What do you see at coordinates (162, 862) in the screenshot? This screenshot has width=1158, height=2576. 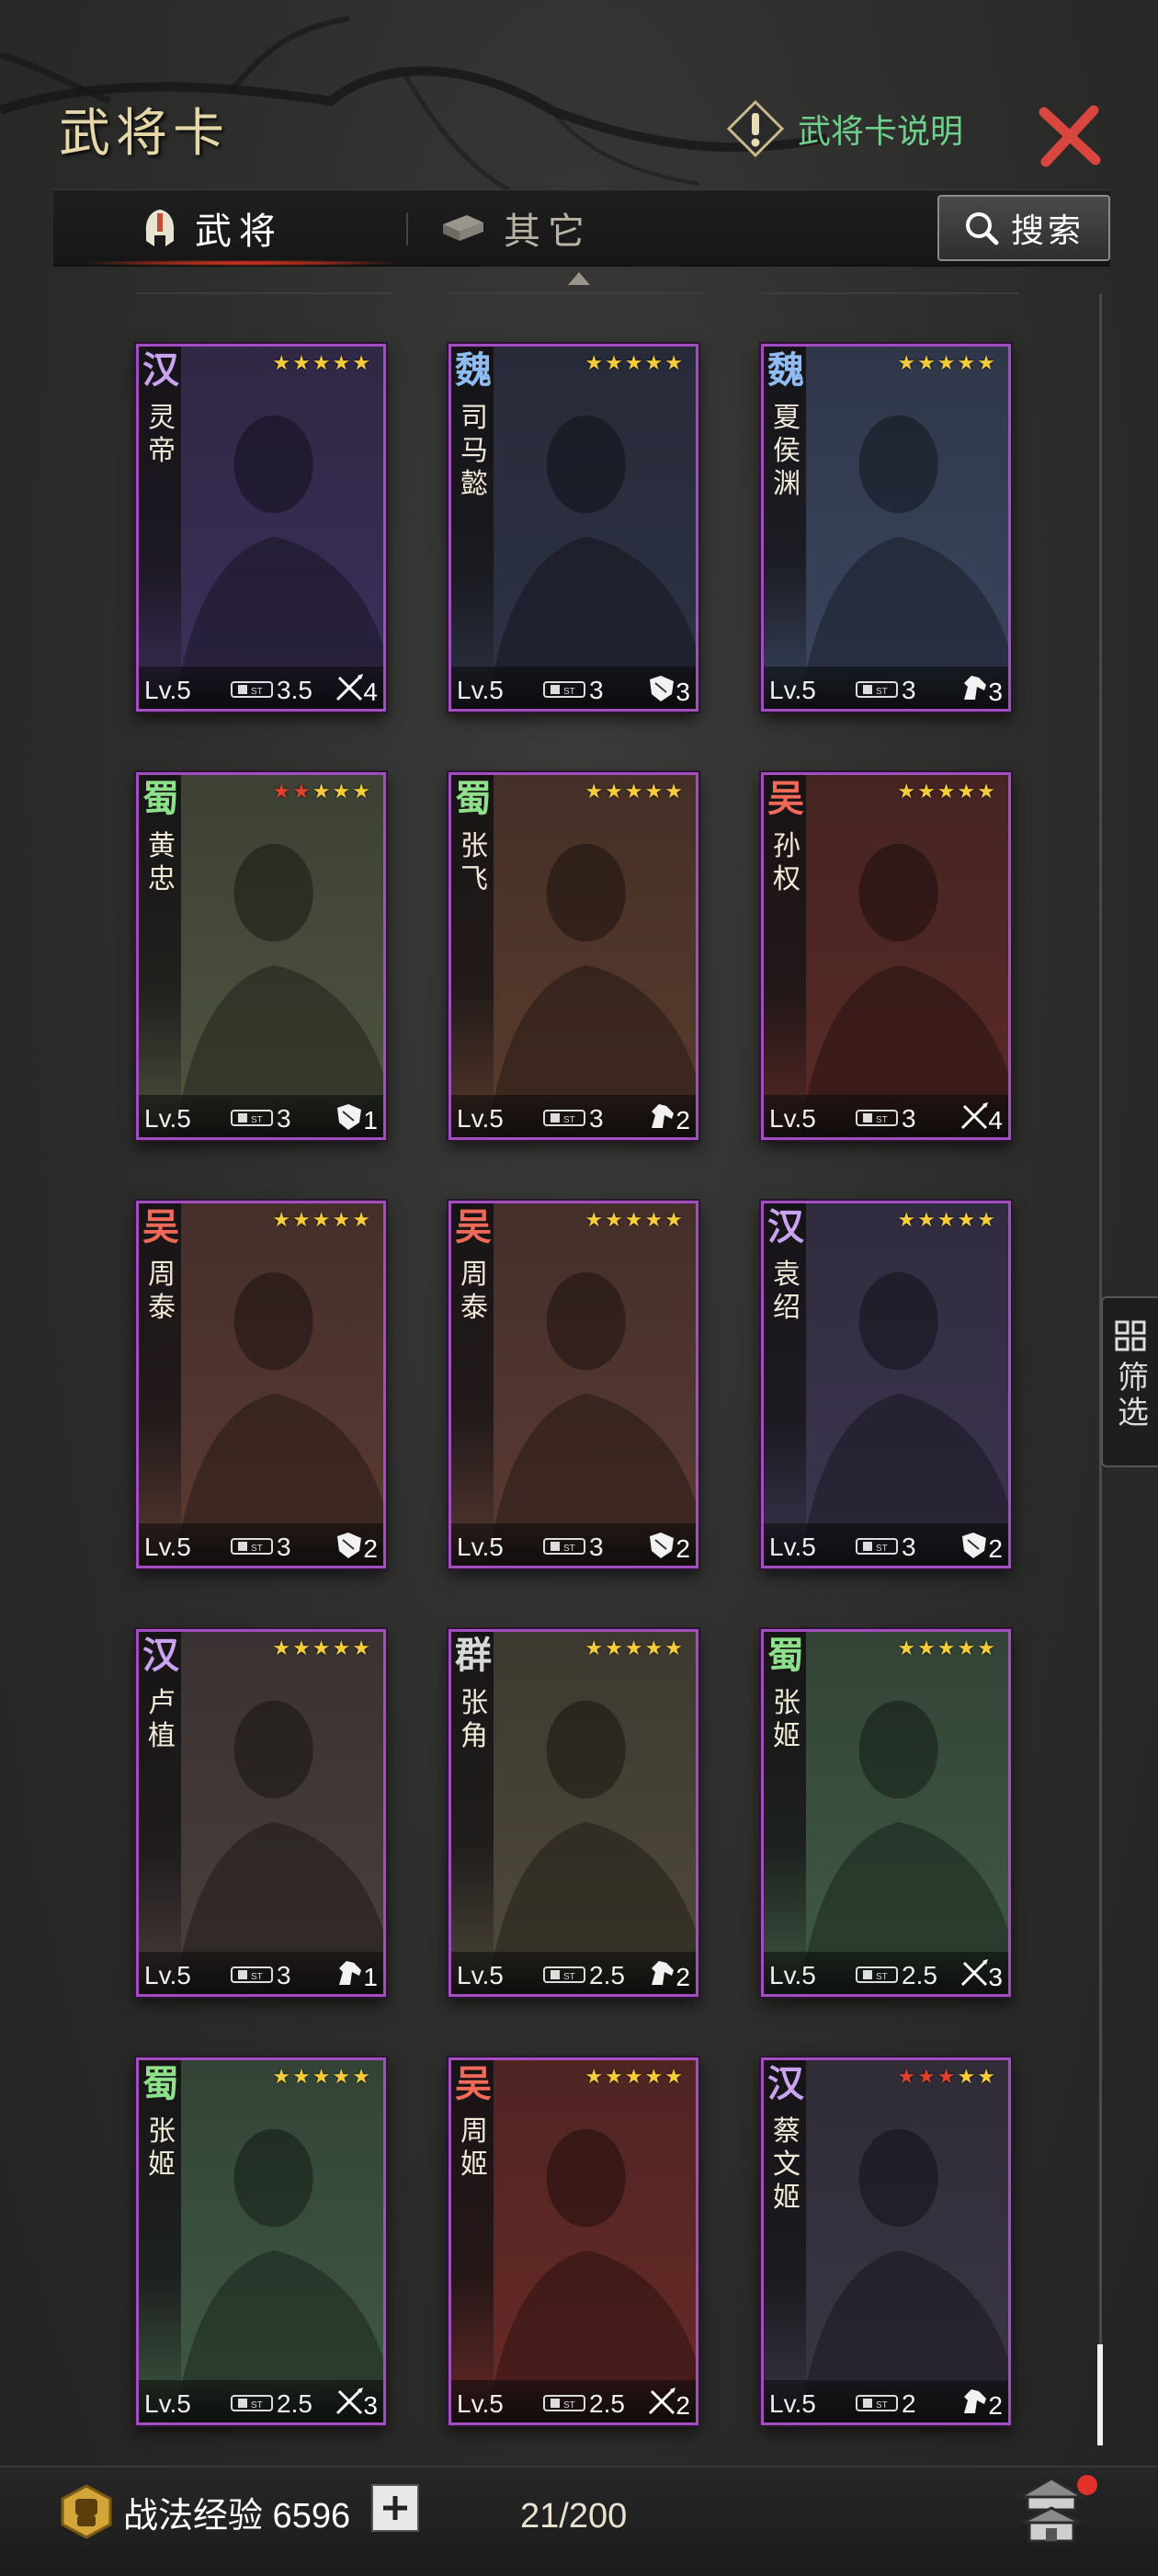 I see `general-name: 黄忠` at bounding box center [162, 862].